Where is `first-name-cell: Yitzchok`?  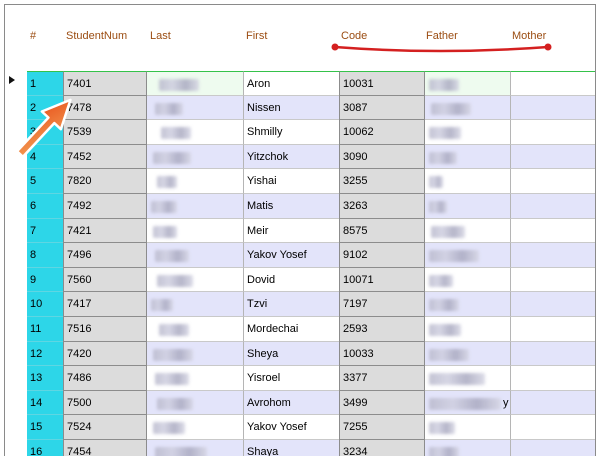 first-name-cell: Yitzchok is located at coordinates (291, 157).